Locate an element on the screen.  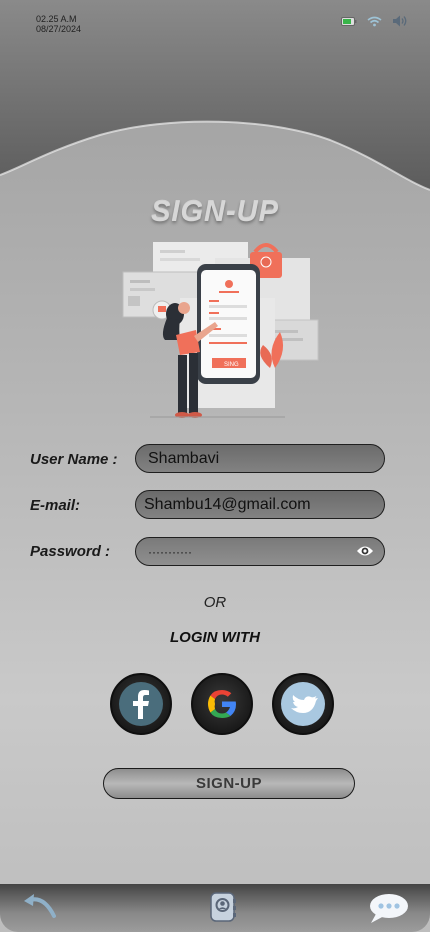
wifi-icon is located at coordinates (374, 21).